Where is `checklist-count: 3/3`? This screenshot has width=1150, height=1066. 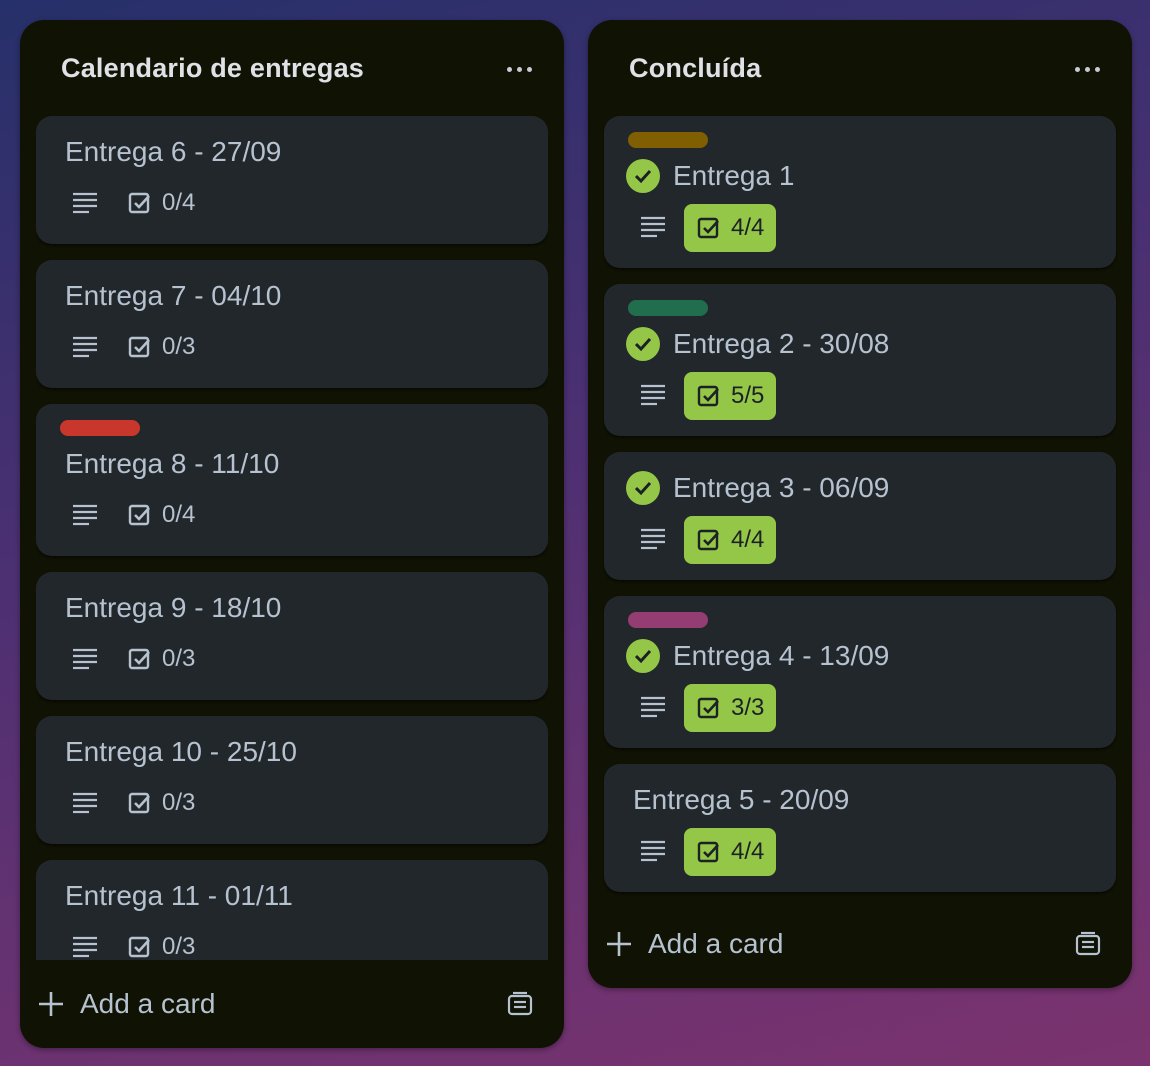
checklist-count: 3/3 is located at coordinates (748, 707).